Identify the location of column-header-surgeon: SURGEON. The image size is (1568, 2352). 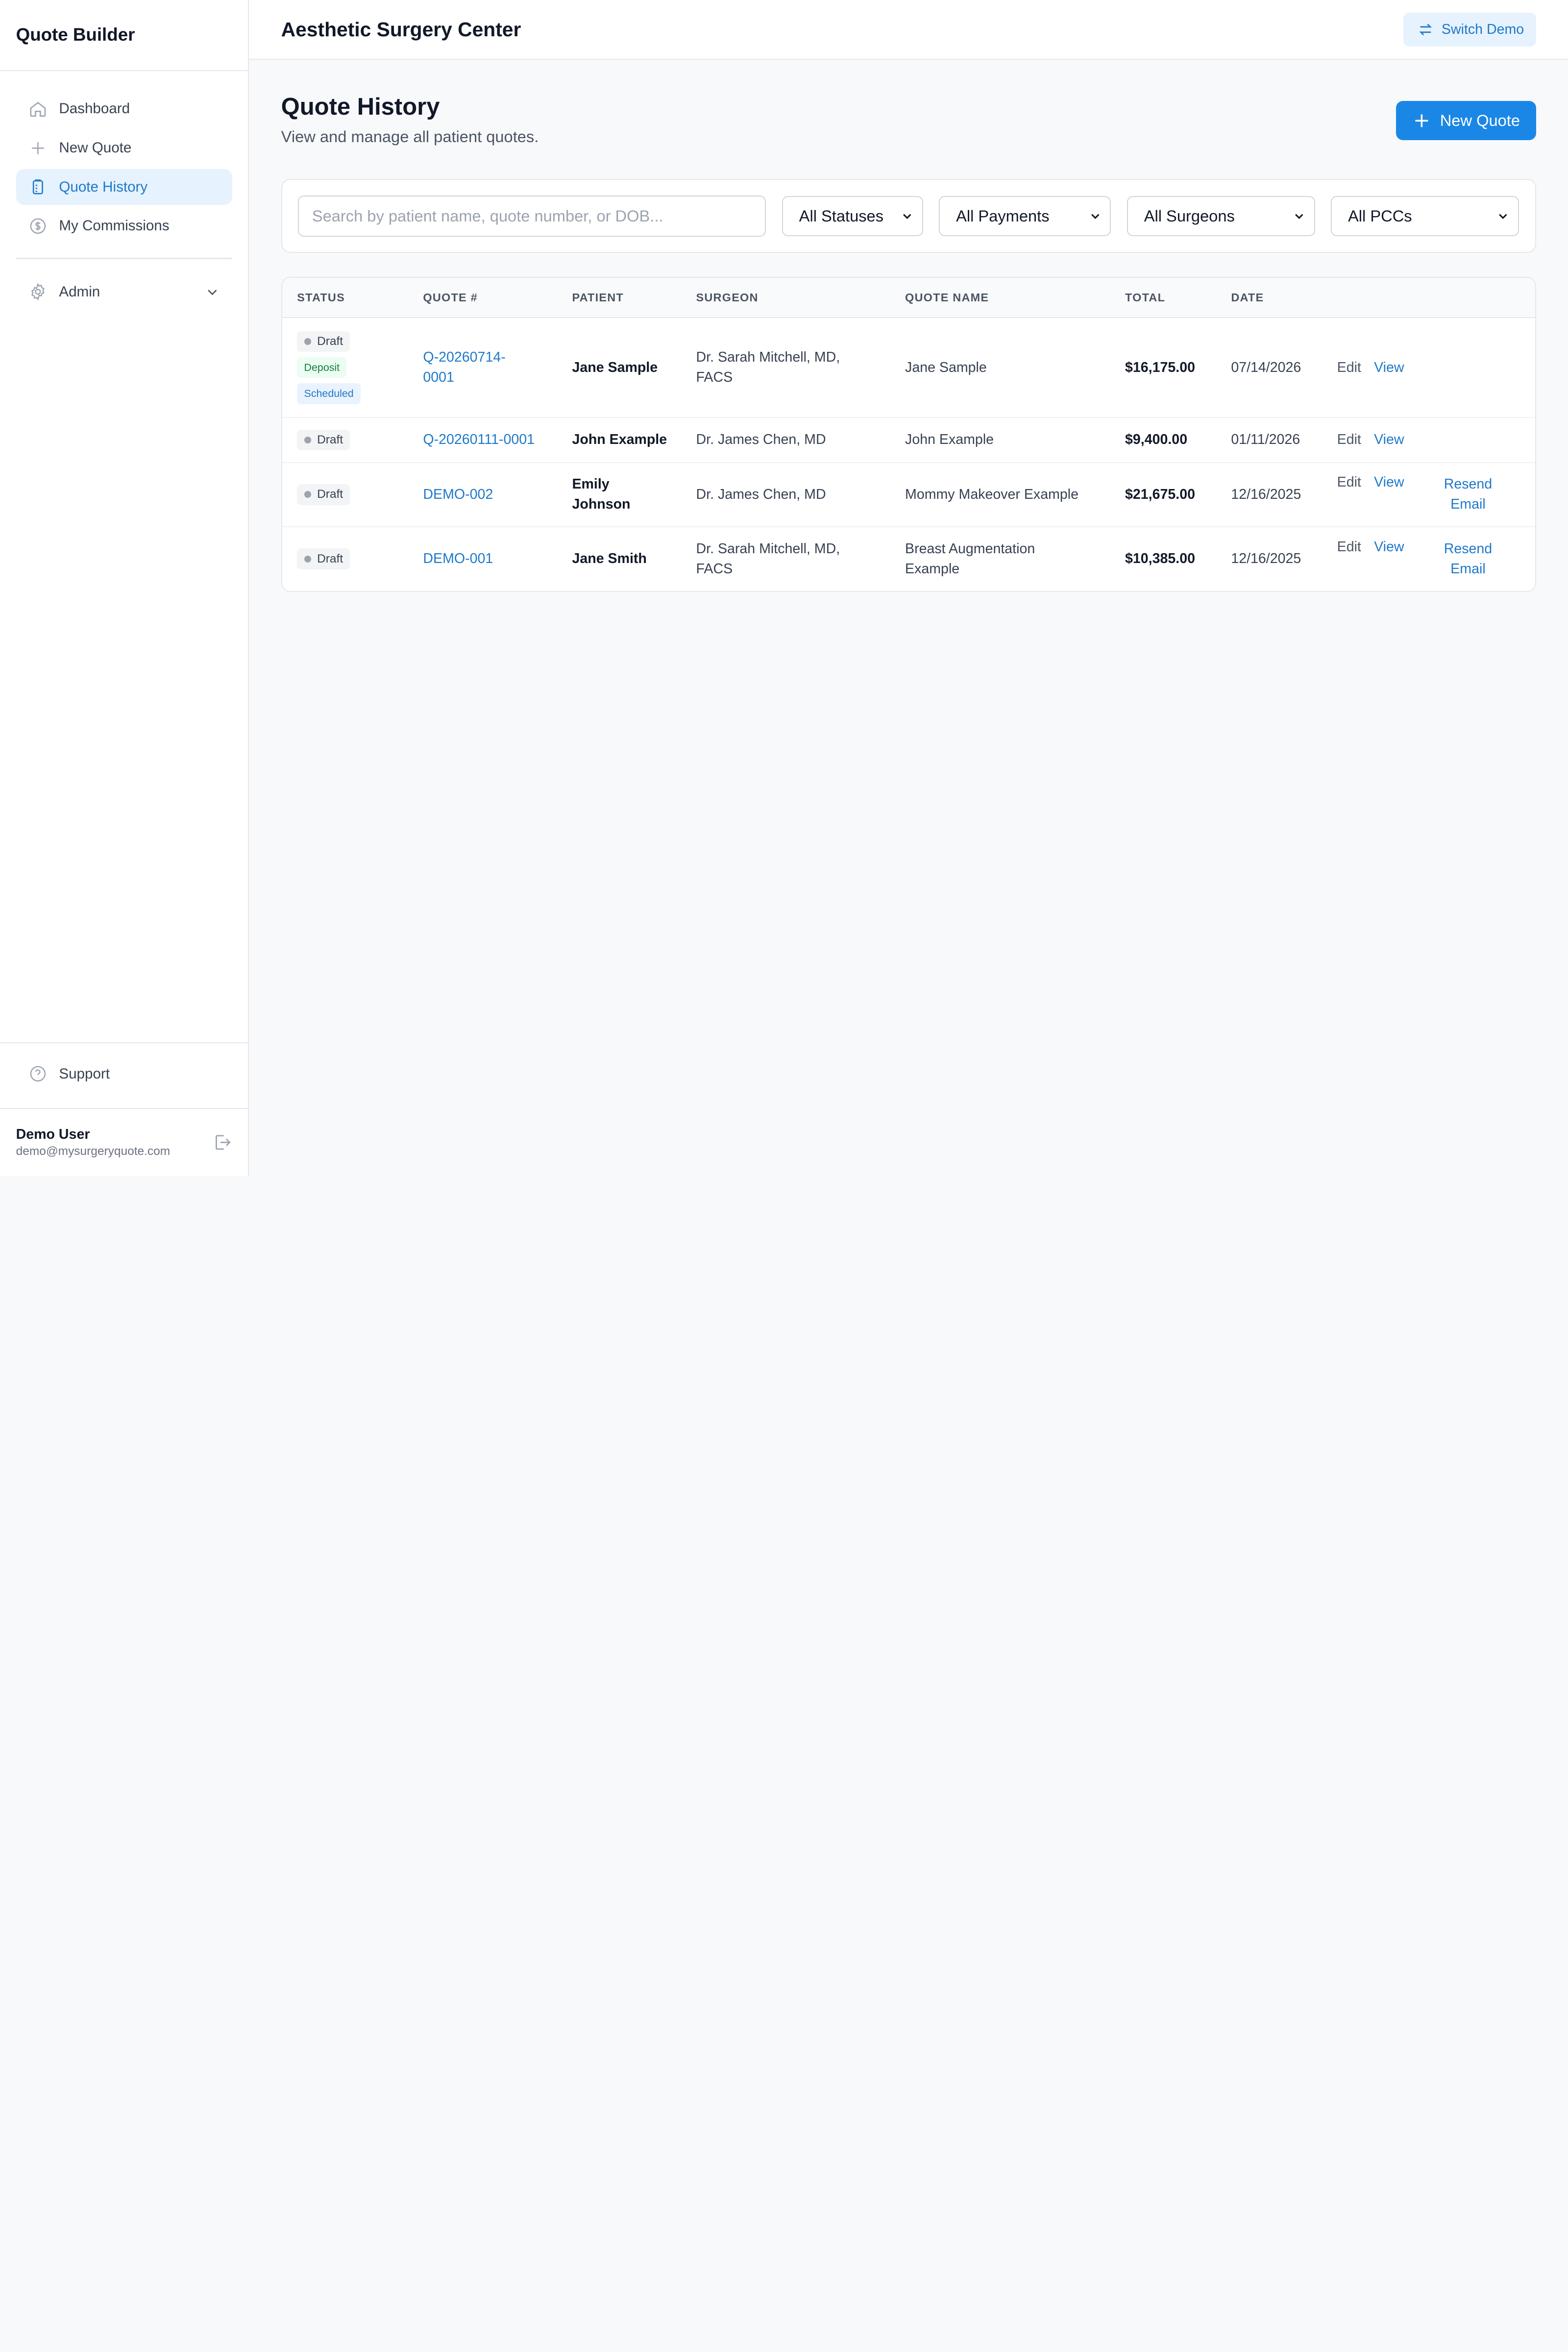
(727, 297).